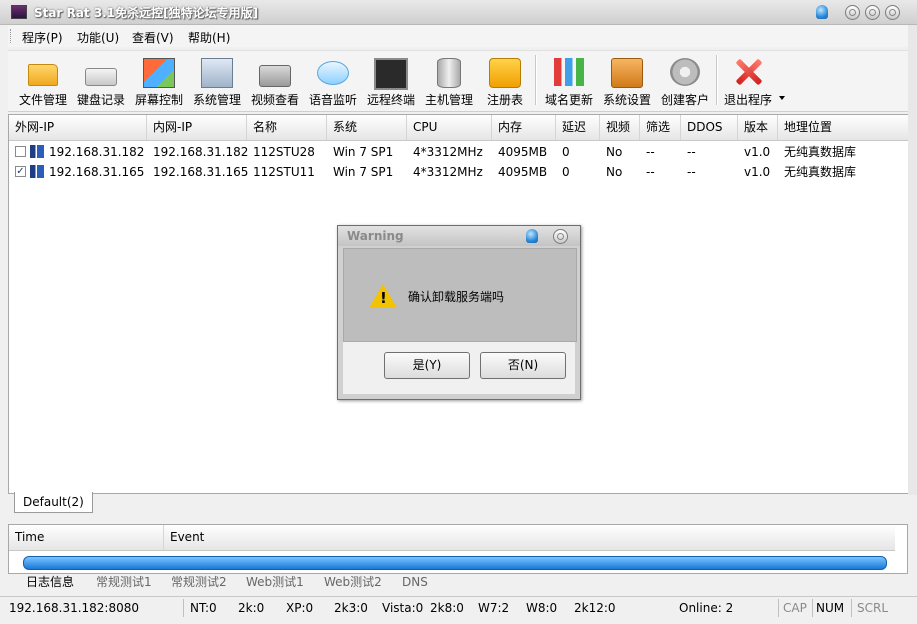 This screenshot has height=624, width=917. What do you see at coordinates (566, 152) in the screenshot?
I see `cell-latency: 0` at bounding box center [566, 152].